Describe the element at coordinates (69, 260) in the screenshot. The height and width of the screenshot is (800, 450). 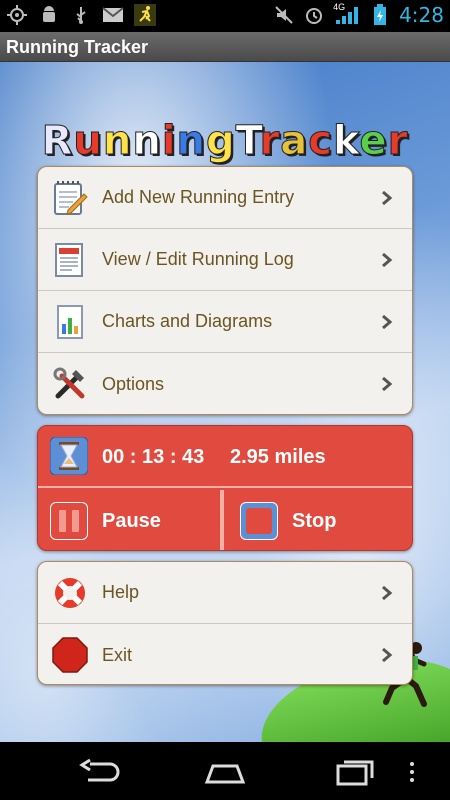
I see `log-document-icon` at that location.